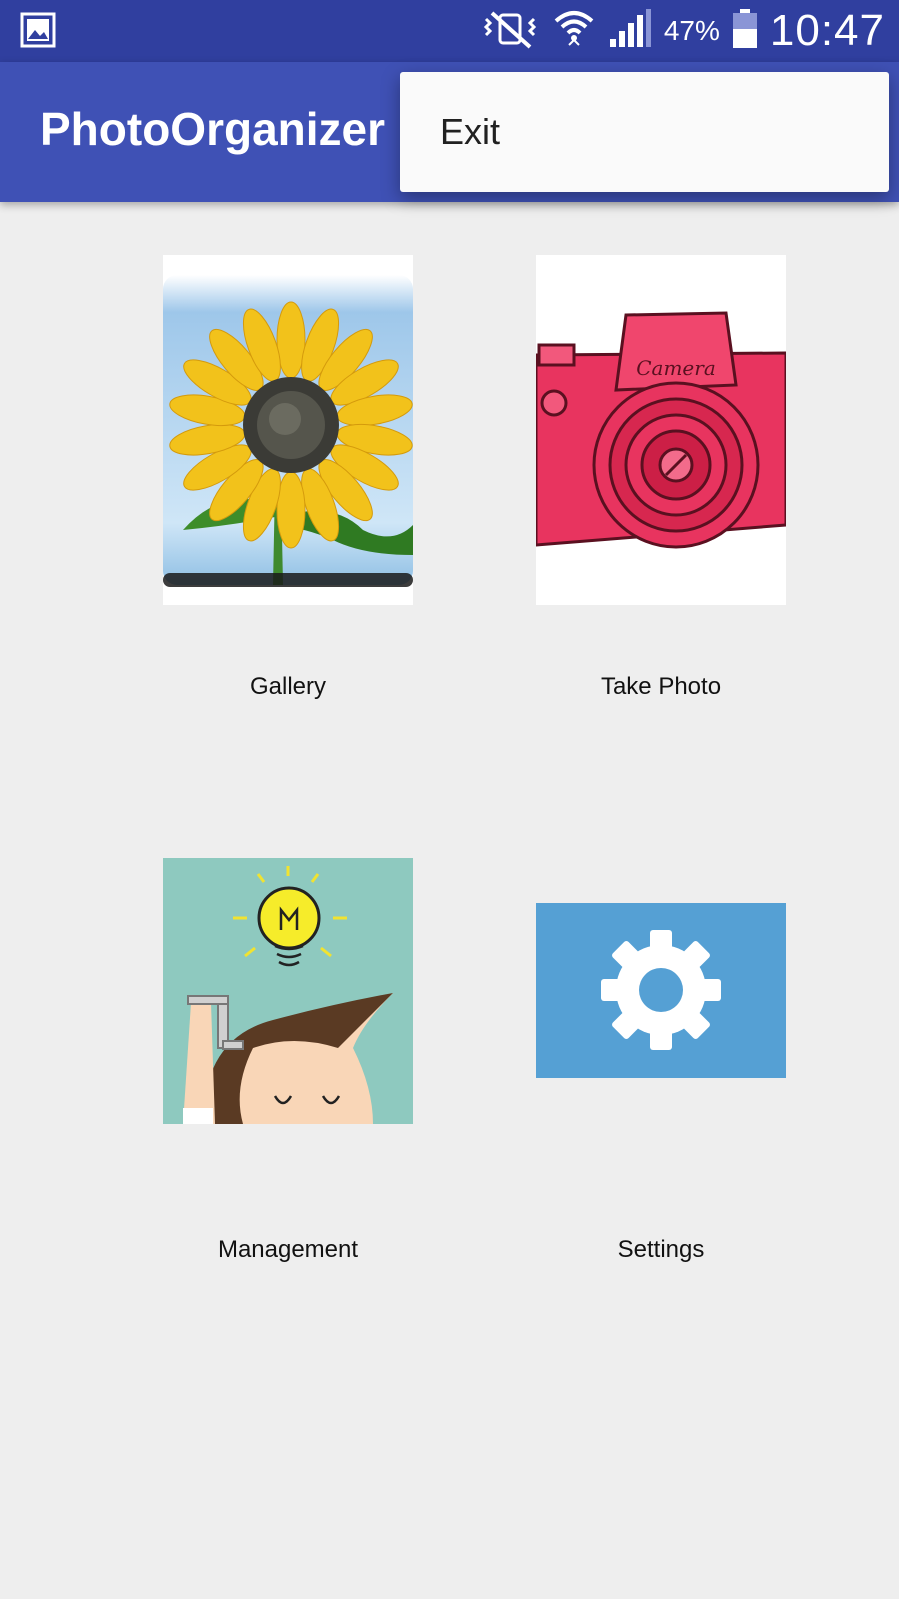  Describe the element at coordinates (574, 31) in the screenshot. I see `wifi-icon` at that location.